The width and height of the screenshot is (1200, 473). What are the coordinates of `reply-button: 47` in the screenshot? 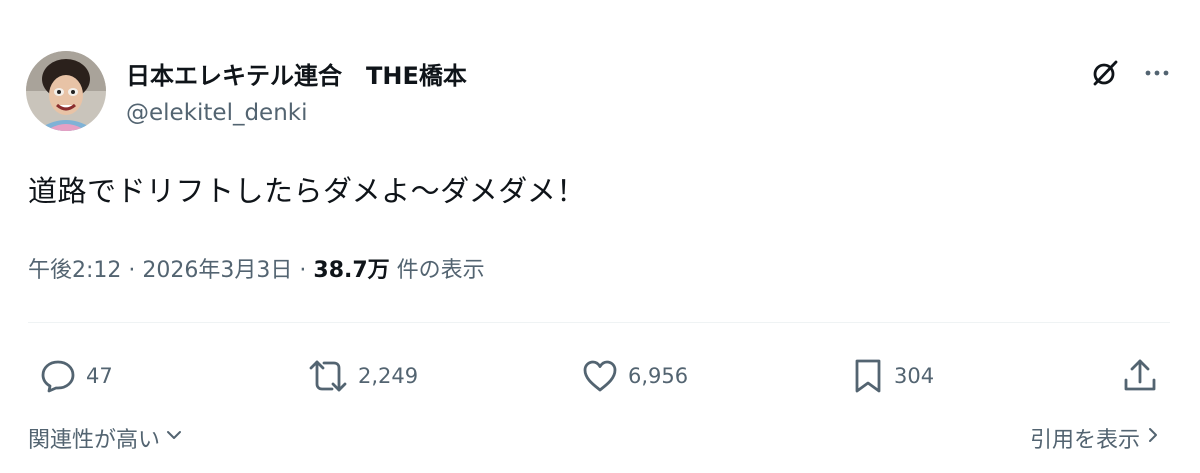 It's located at (75, 376).